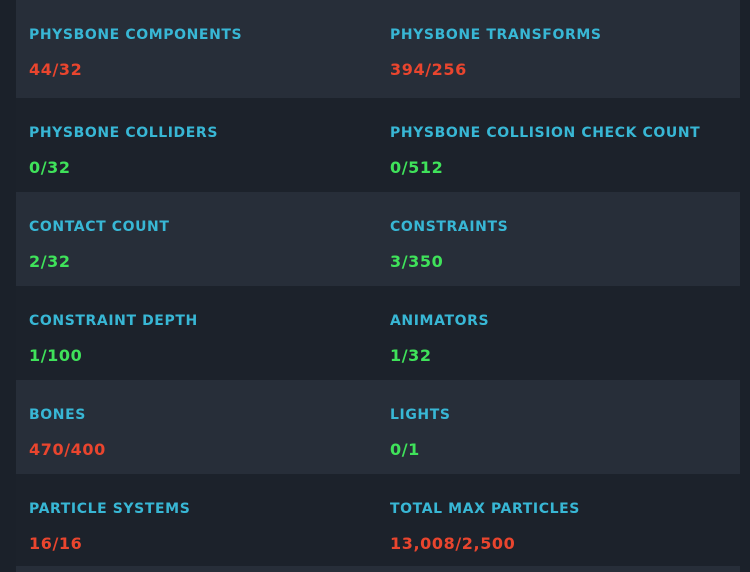 The width and height of the screenshot is (750, 572). I want to click on stat-value: 44/32, so click(56, 69).